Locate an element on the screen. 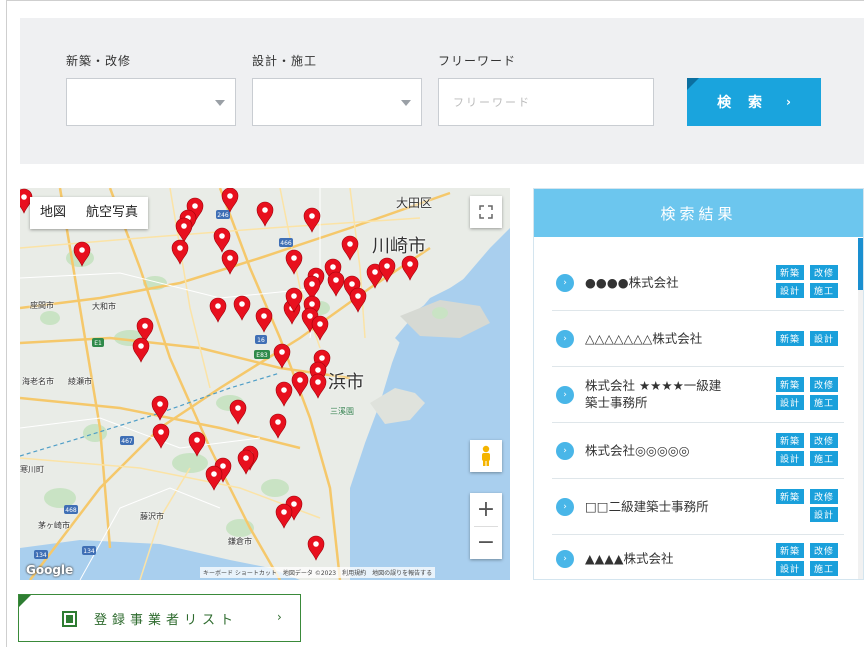  map-label-yamato: 大和市 is located at coordinates (104, 306).